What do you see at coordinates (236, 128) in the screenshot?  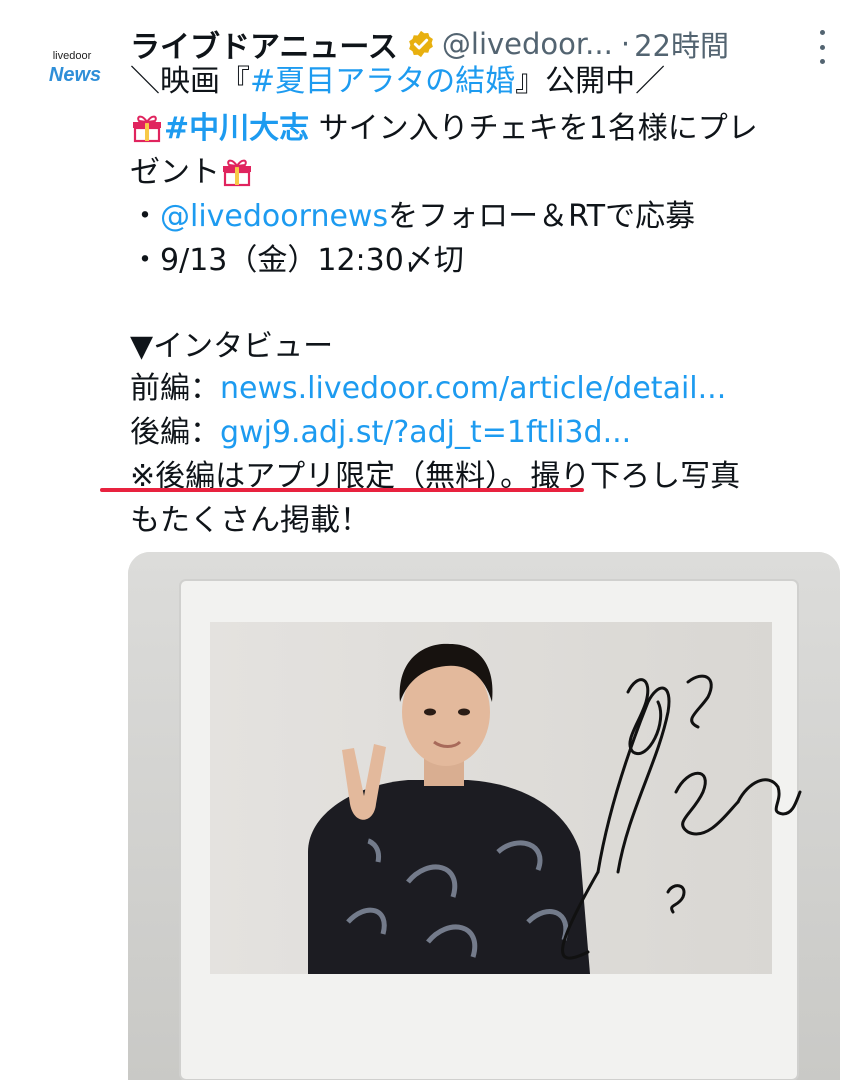 I see `hashtag-link-nakagawa: #中川大志` at bounding box center [236, 128].